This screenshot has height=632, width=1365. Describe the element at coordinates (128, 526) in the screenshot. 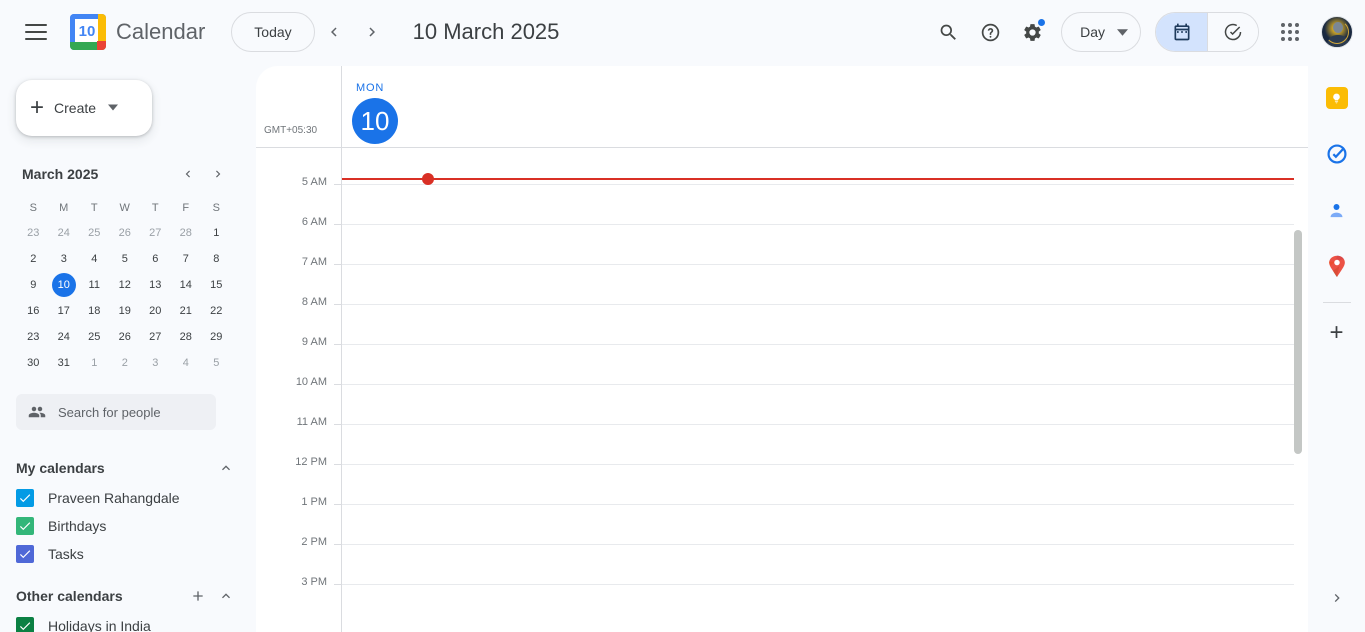

I see `my-calendar-item: Birthdays` at that location.